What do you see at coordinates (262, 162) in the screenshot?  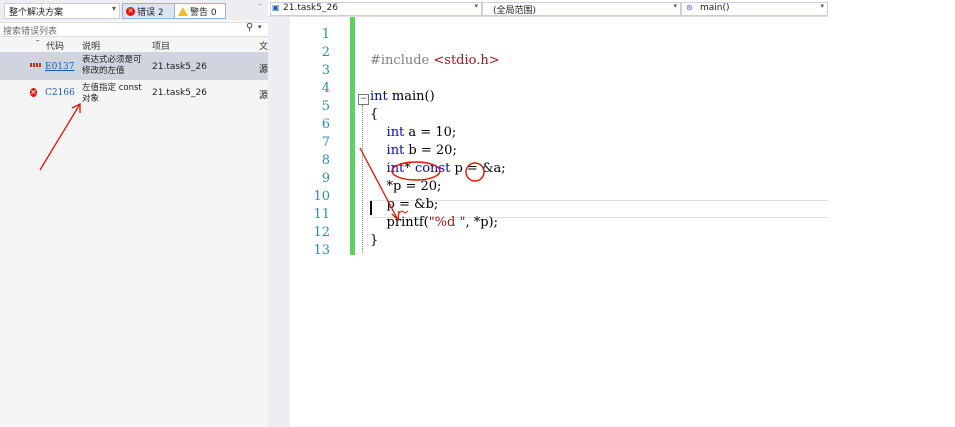 I see `annotation-layer` at bounding box center [262, 162].